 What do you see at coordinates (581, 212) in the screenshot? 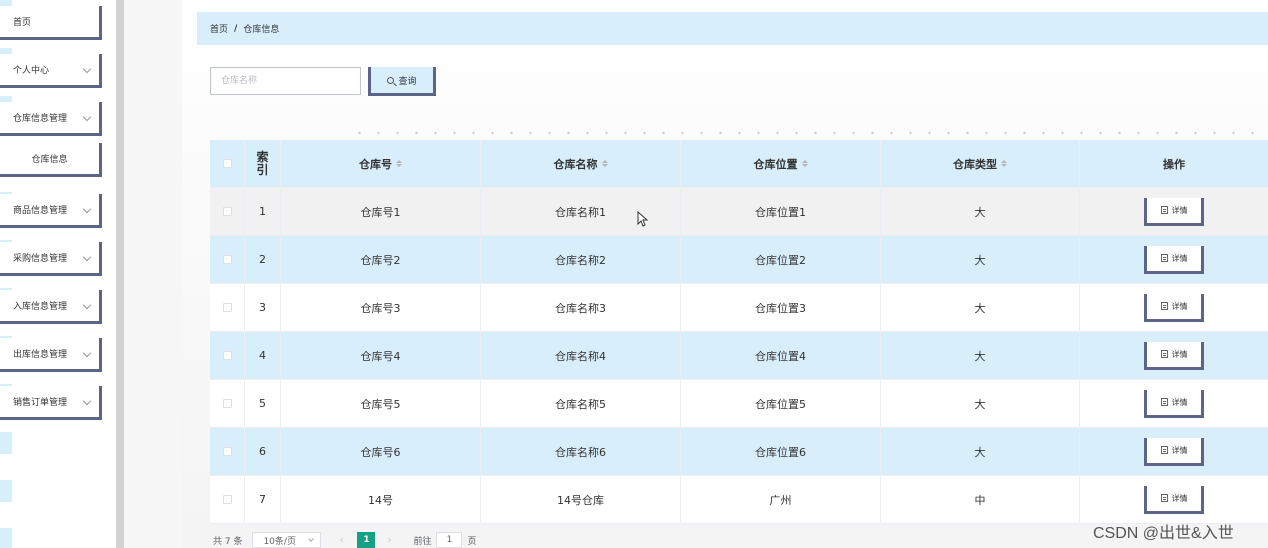
I see `warehouse-name-cell: 仓库名称1` at bounding box center [581, 212].